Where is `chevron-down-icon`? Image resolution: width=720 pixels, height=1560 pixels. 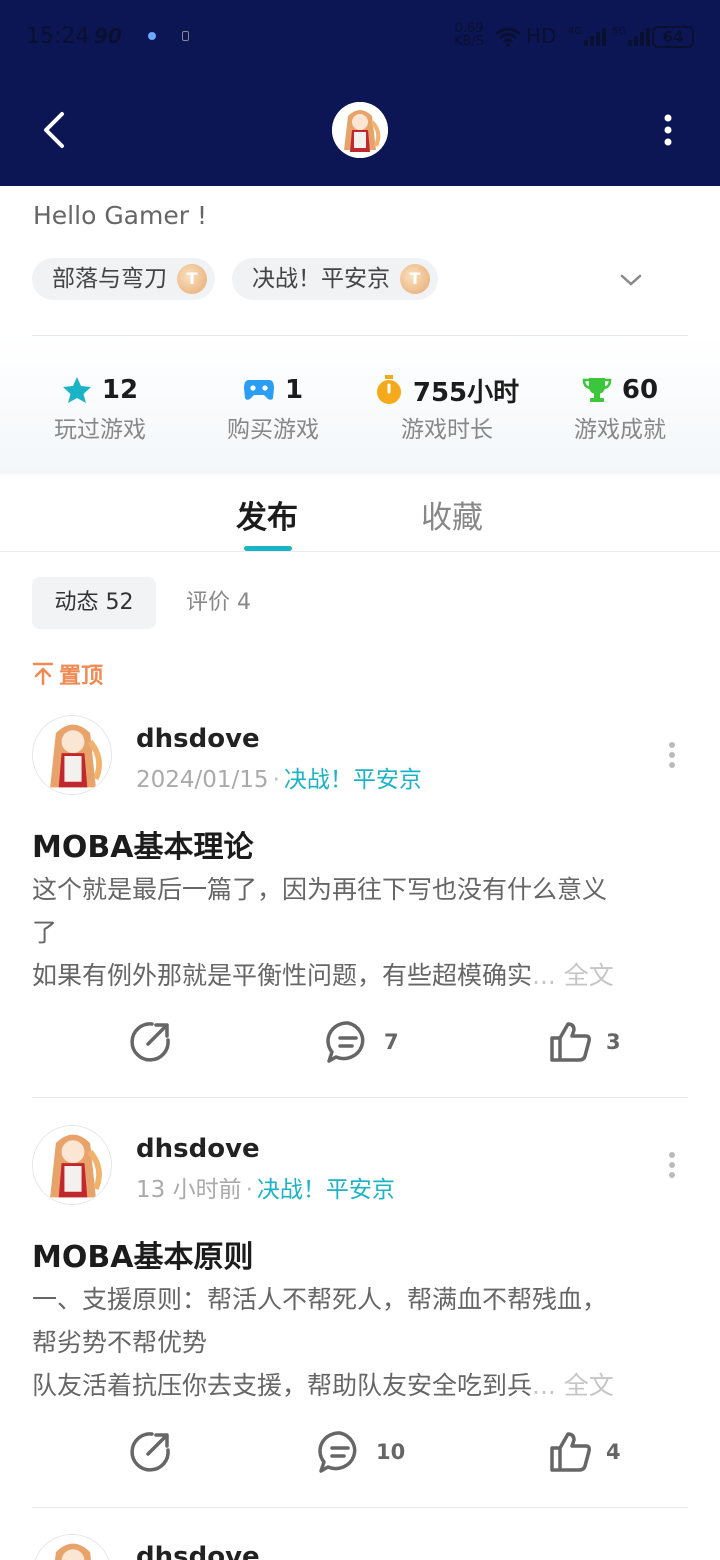 chevron-down-icon is located at coordinates (631, 280).